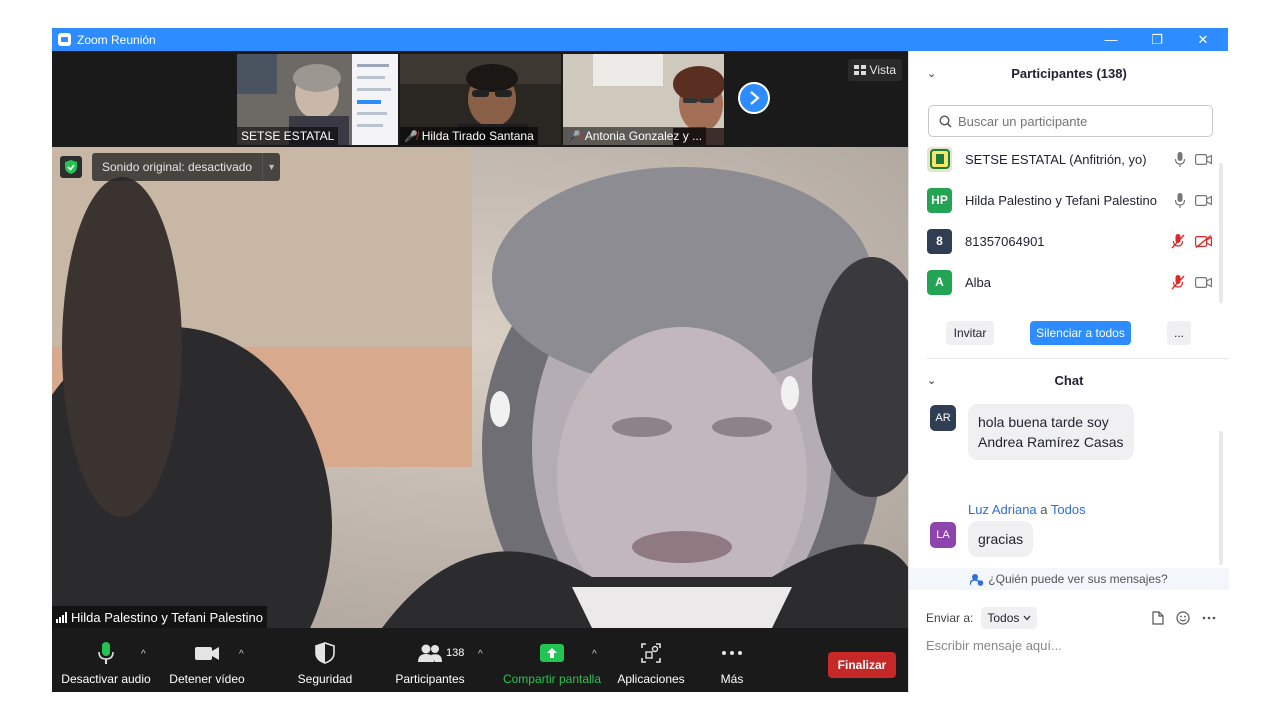 This screenshot has width=1280, height=720. Describe the element at coordinates (977, 579) in the screenshot. I see `user-info-icon` at that location.